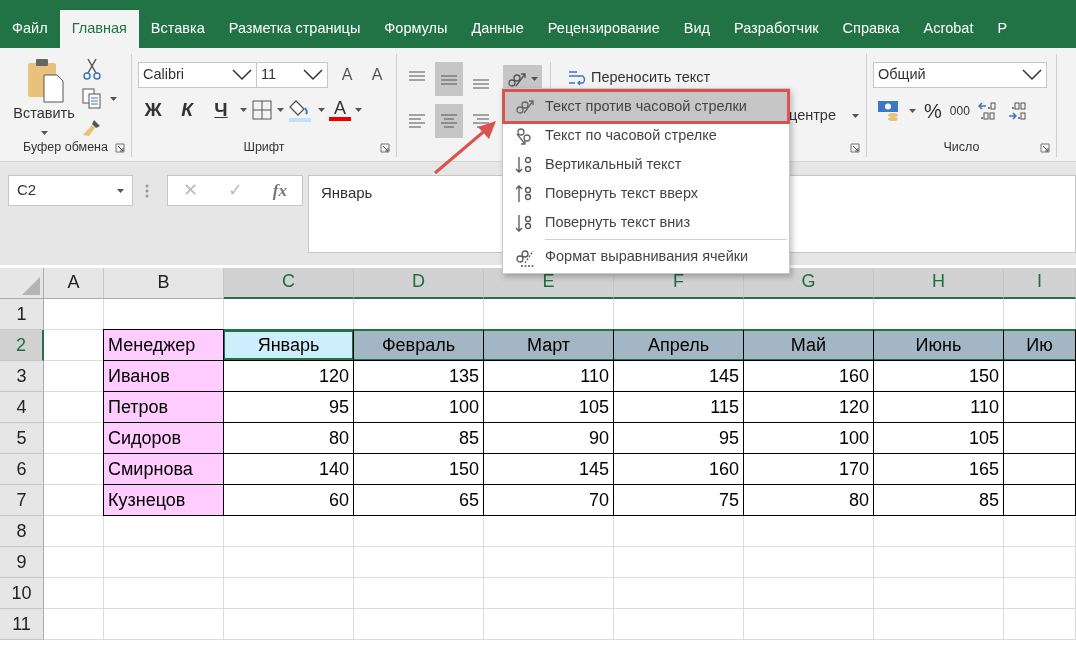 The width and height of the screenshot is (1076, 647). What do you see at coordinates (288, 345) in the screenshot?
I see `table-cell: Январь` at bounding box center [288, 345].